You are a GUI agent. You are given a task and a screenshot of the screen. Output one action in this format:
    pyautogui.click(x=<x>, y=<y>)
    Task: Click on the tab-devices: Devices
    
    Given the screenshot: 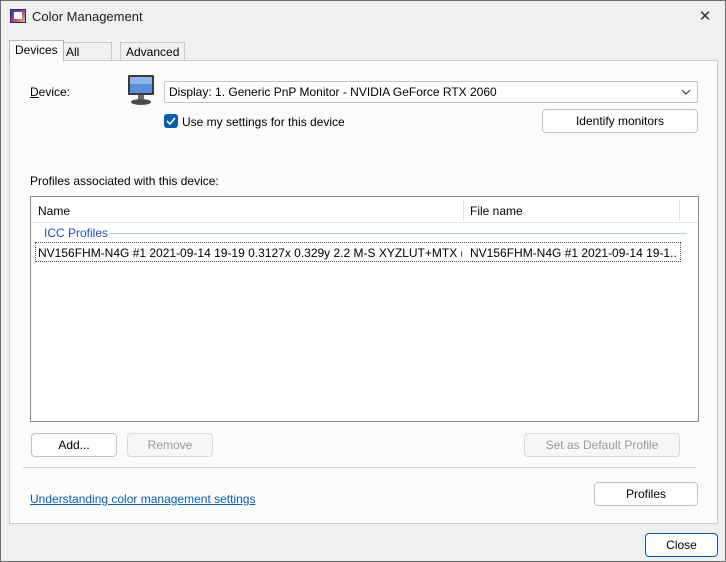 What is the action you would take?
    pyautogui.click(x=36, y=50)
    